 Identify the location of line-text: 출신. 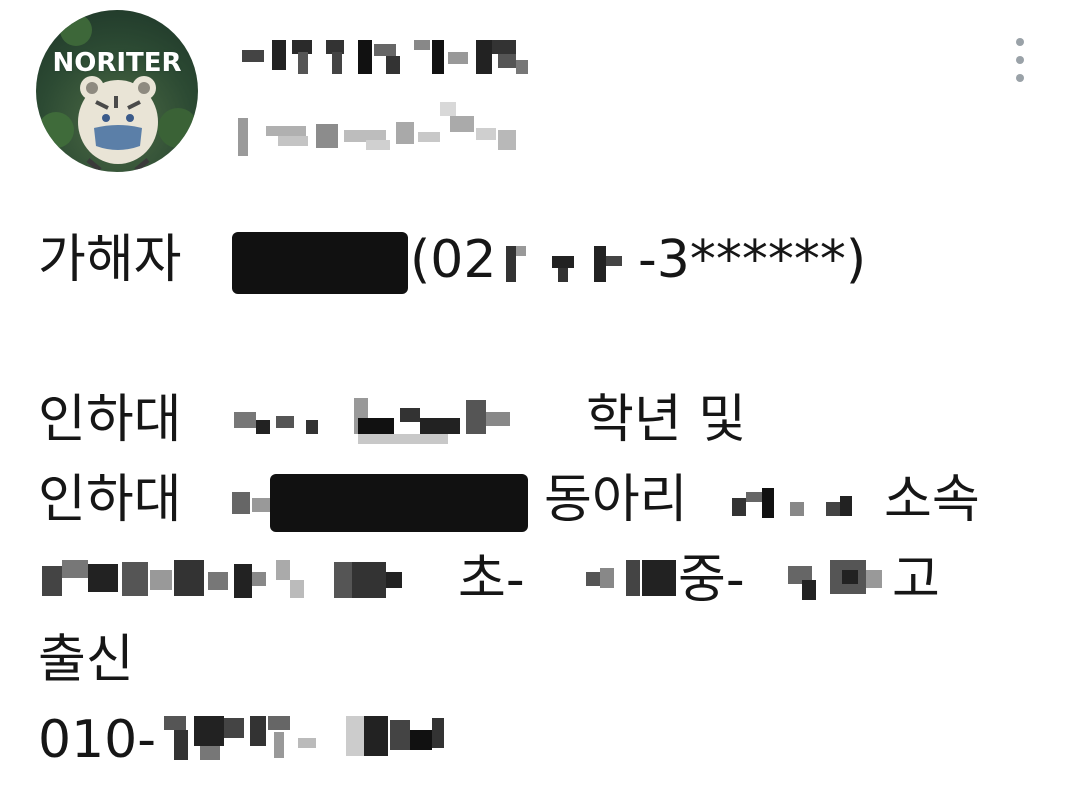
(86, 660).